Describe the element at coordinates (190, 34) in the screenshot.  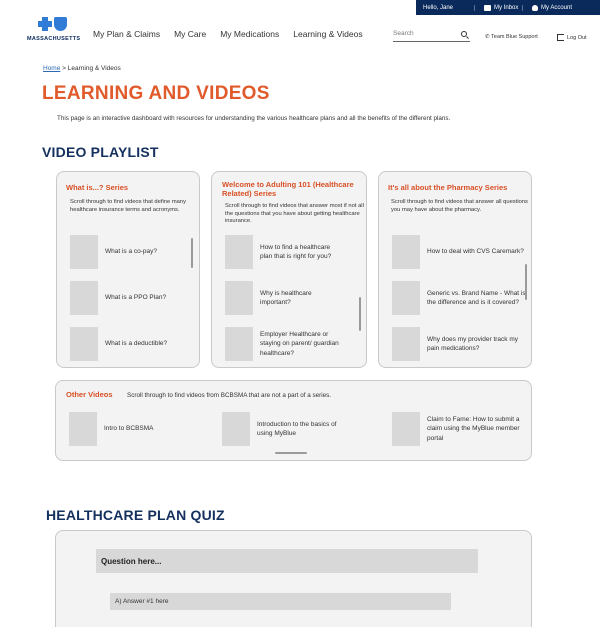
I see `nav-item-my-care: My Care` at that location.